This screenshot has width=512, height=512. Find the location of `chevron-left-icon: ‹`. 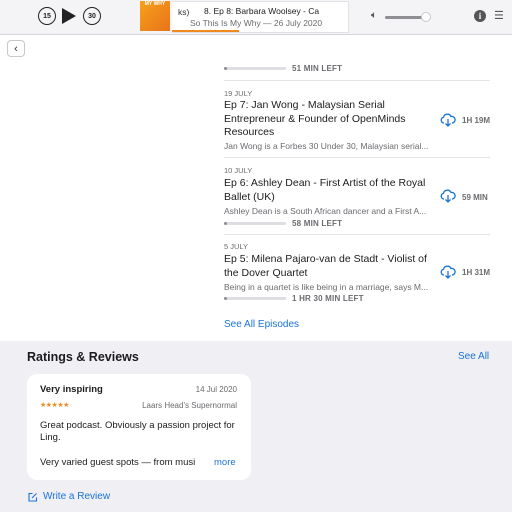

chevron-left-icon: ‹ is located at coordinates (16, 48).